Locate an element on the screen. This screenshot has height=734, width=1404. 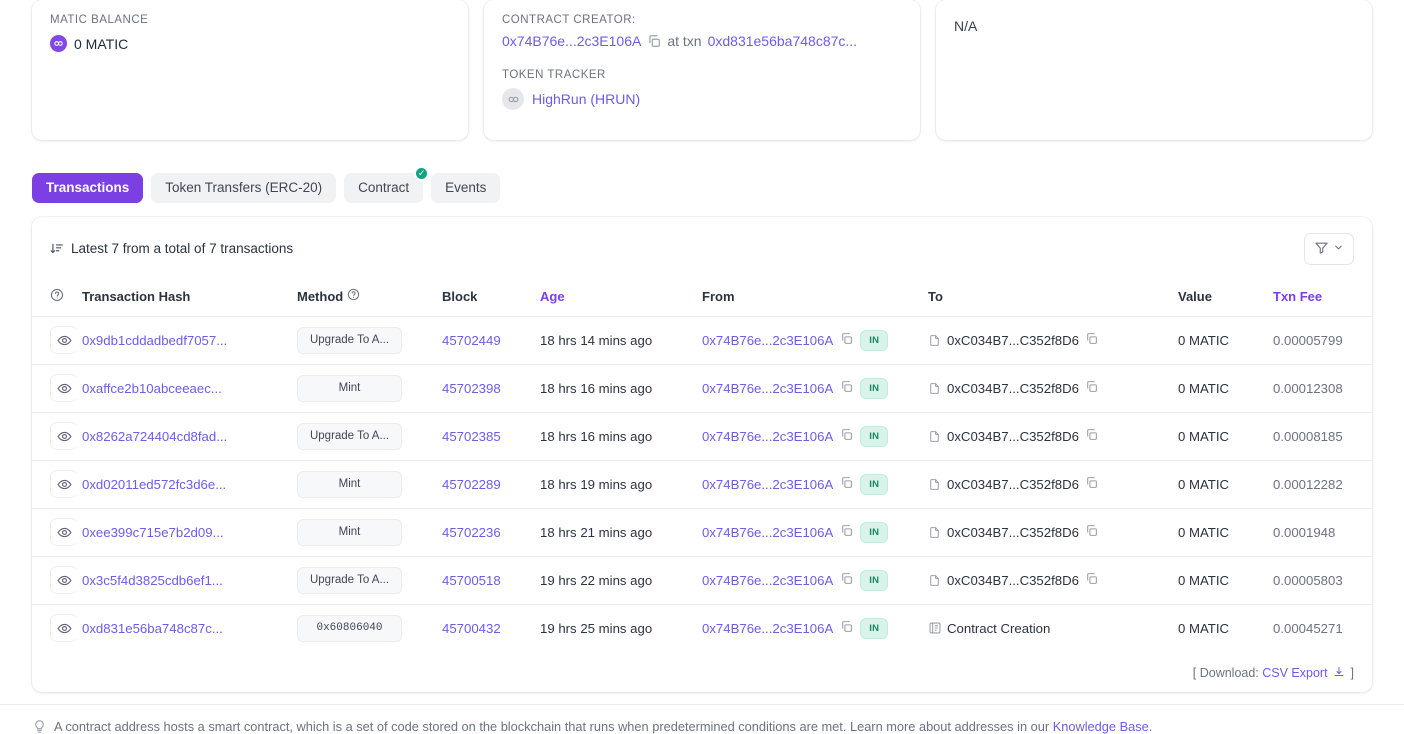
row-block-cell: 45700518 is located at coordinates (485, 580).